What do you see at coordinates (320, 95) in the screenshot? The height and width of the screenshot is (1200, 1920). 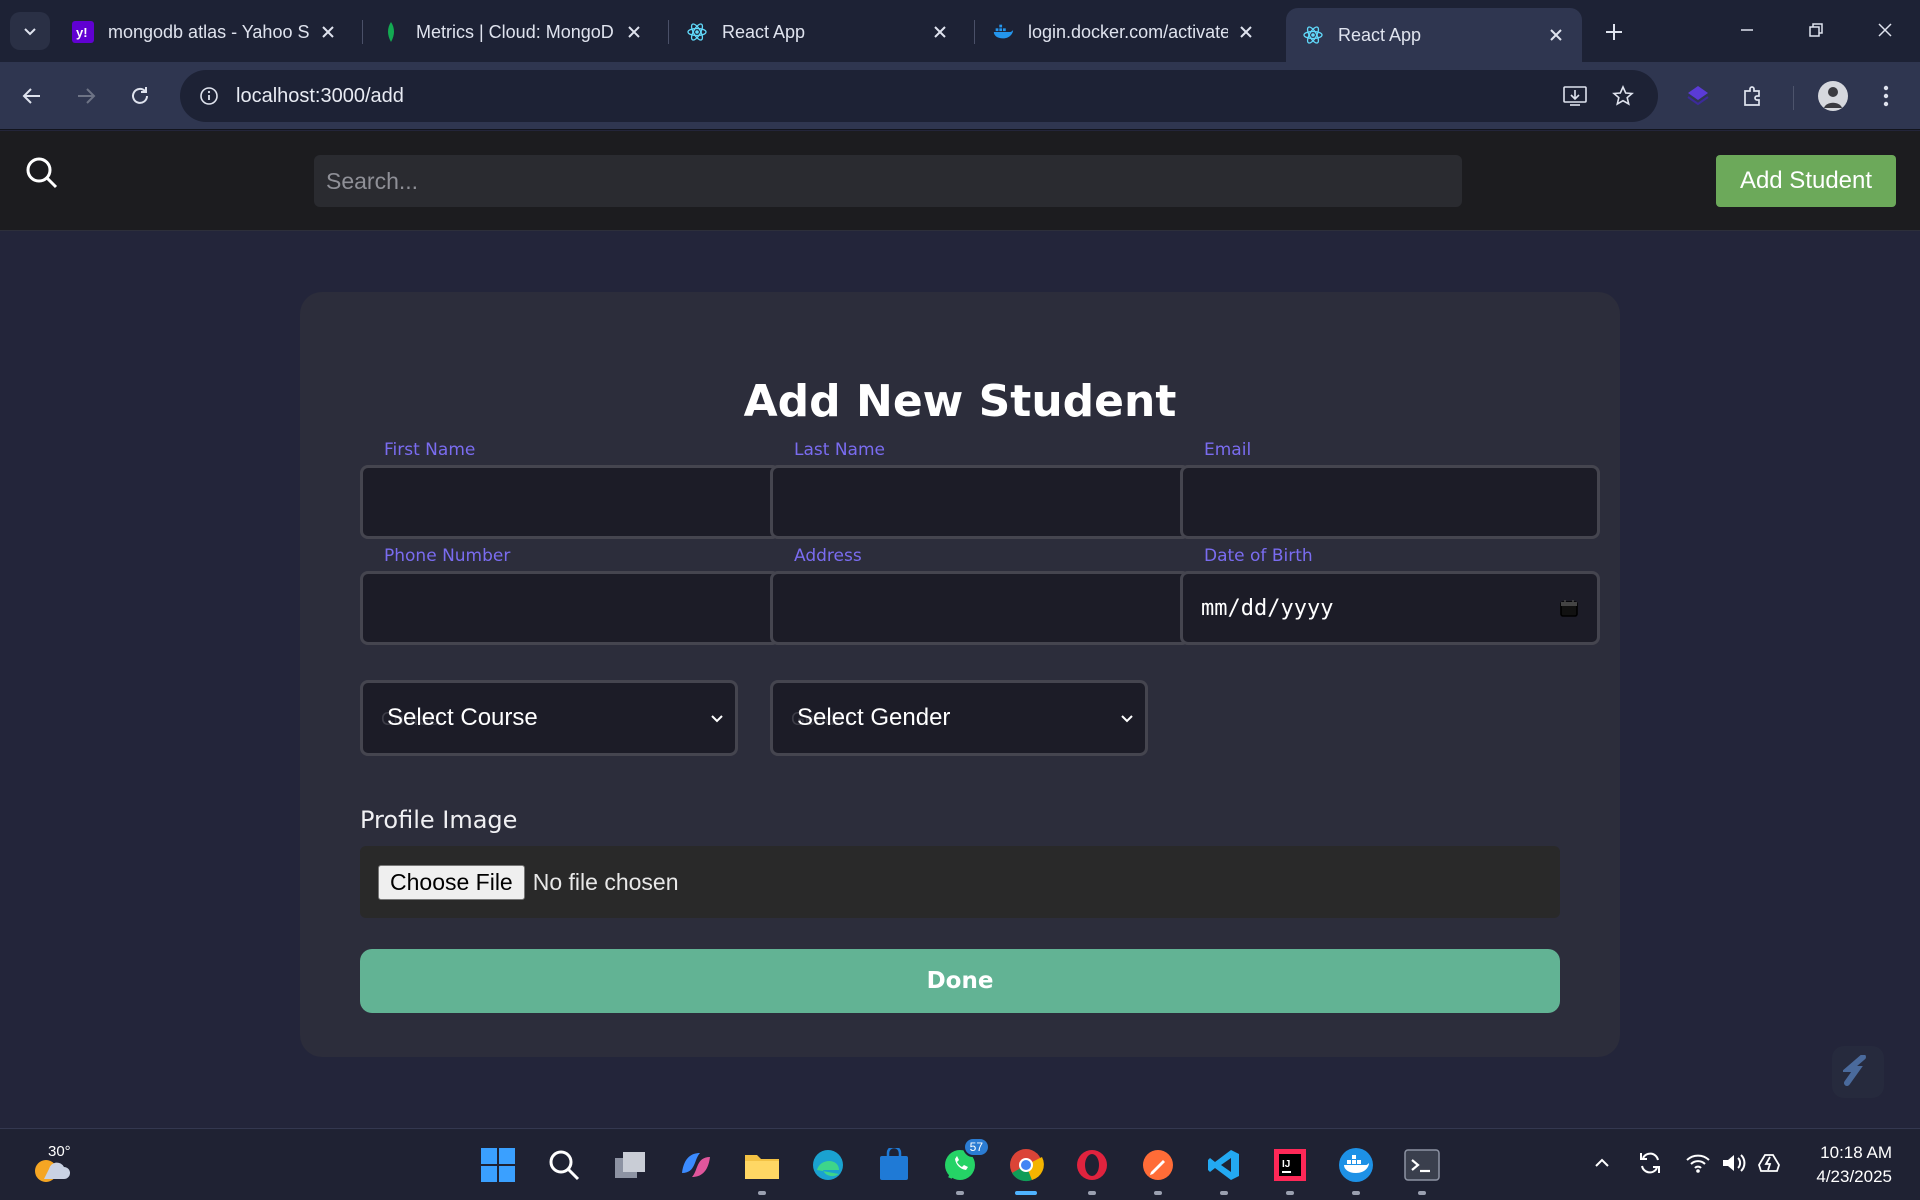 I see `url-text: localhost:3000/add` at bounding box center [320, 95].